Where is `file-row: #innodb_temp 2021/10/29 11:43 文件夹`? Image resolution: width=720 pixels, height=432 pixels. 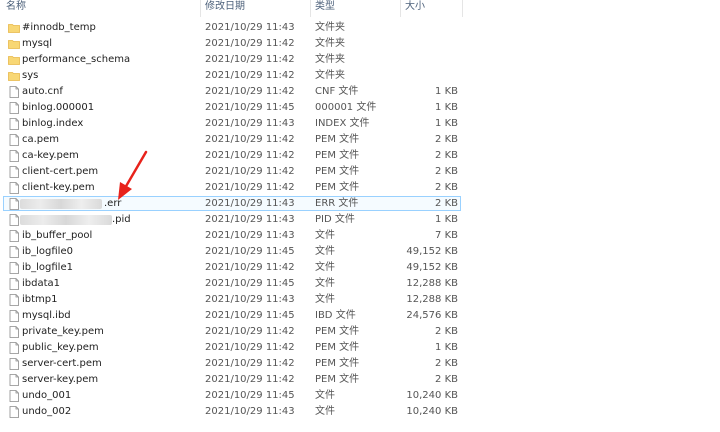
file-row: #innodb_temp 2021/10/29 11:43 文件夹 is located at coordinates (360, 28).